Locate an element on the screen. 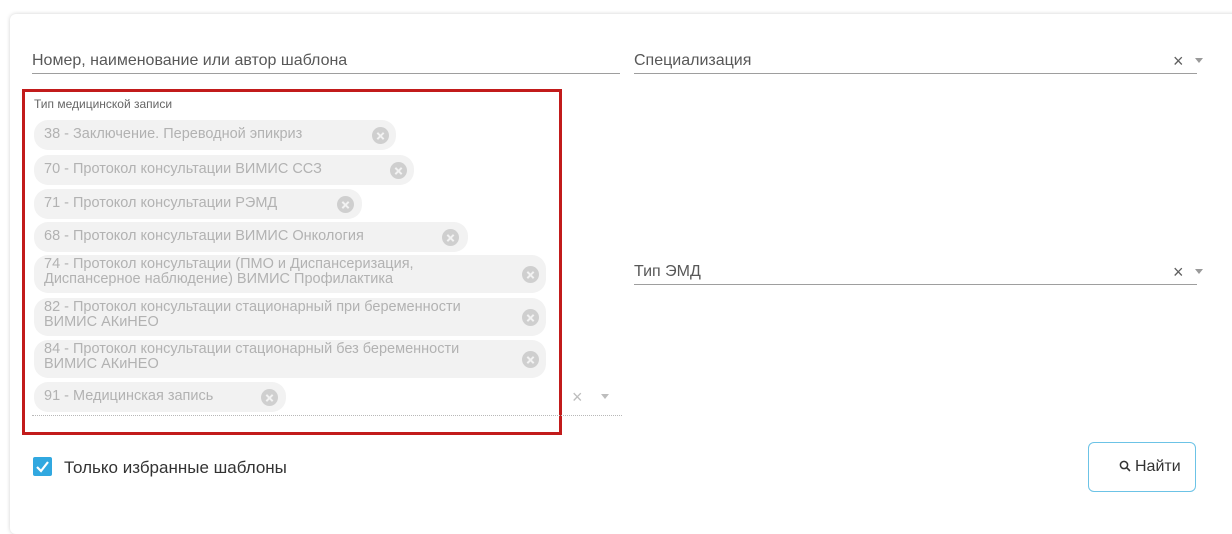  find-button: Найти is located at coordinates (1142, 467).